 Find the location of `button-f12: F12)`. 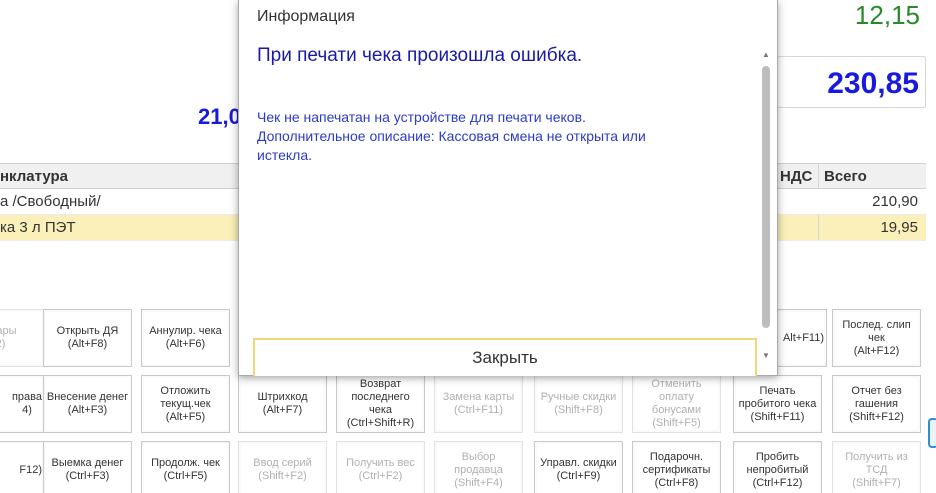

button-f12: F12) is located at coordinates (22, 467).